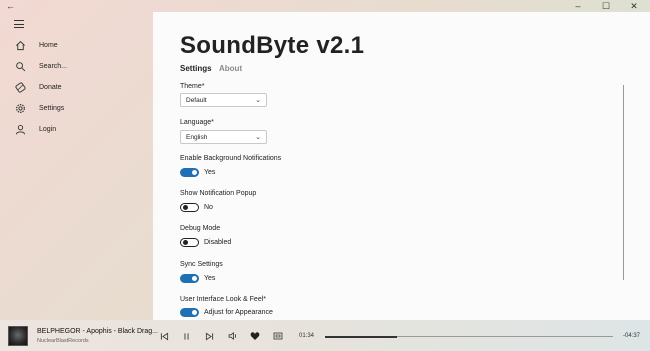 The width and height of the screenshot is (650, 351). What do you see at coordinates (52, 108) in the screenshot?
I see `sidebar-item-label: Settings` at bounding box center [52, 108].